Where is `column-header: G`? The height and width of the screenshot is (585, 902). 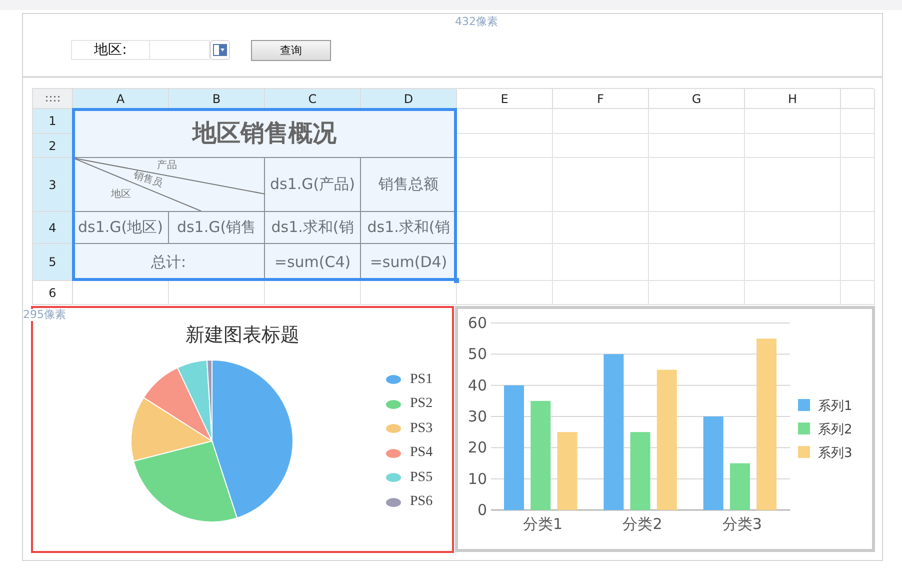 column-header: G is located at coordinates (697, 99).